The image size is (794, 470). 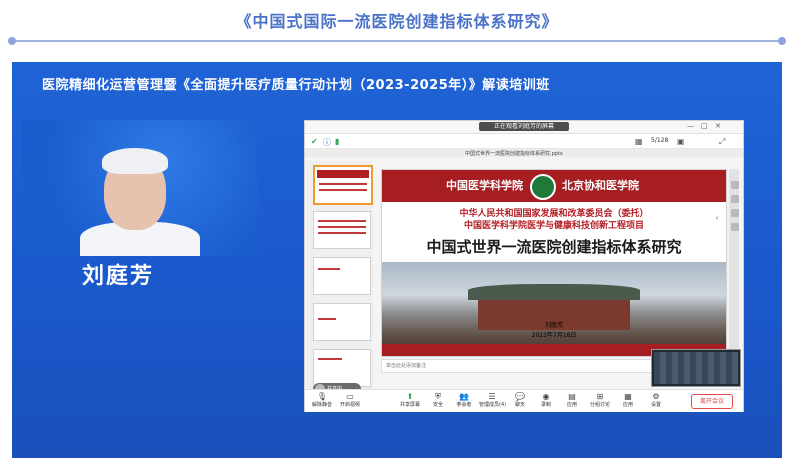 What do you see at coordinates (722, 142) in the screenshot?
I see `fullscreen-icon: ⤢` at bounding box center [722, 142].